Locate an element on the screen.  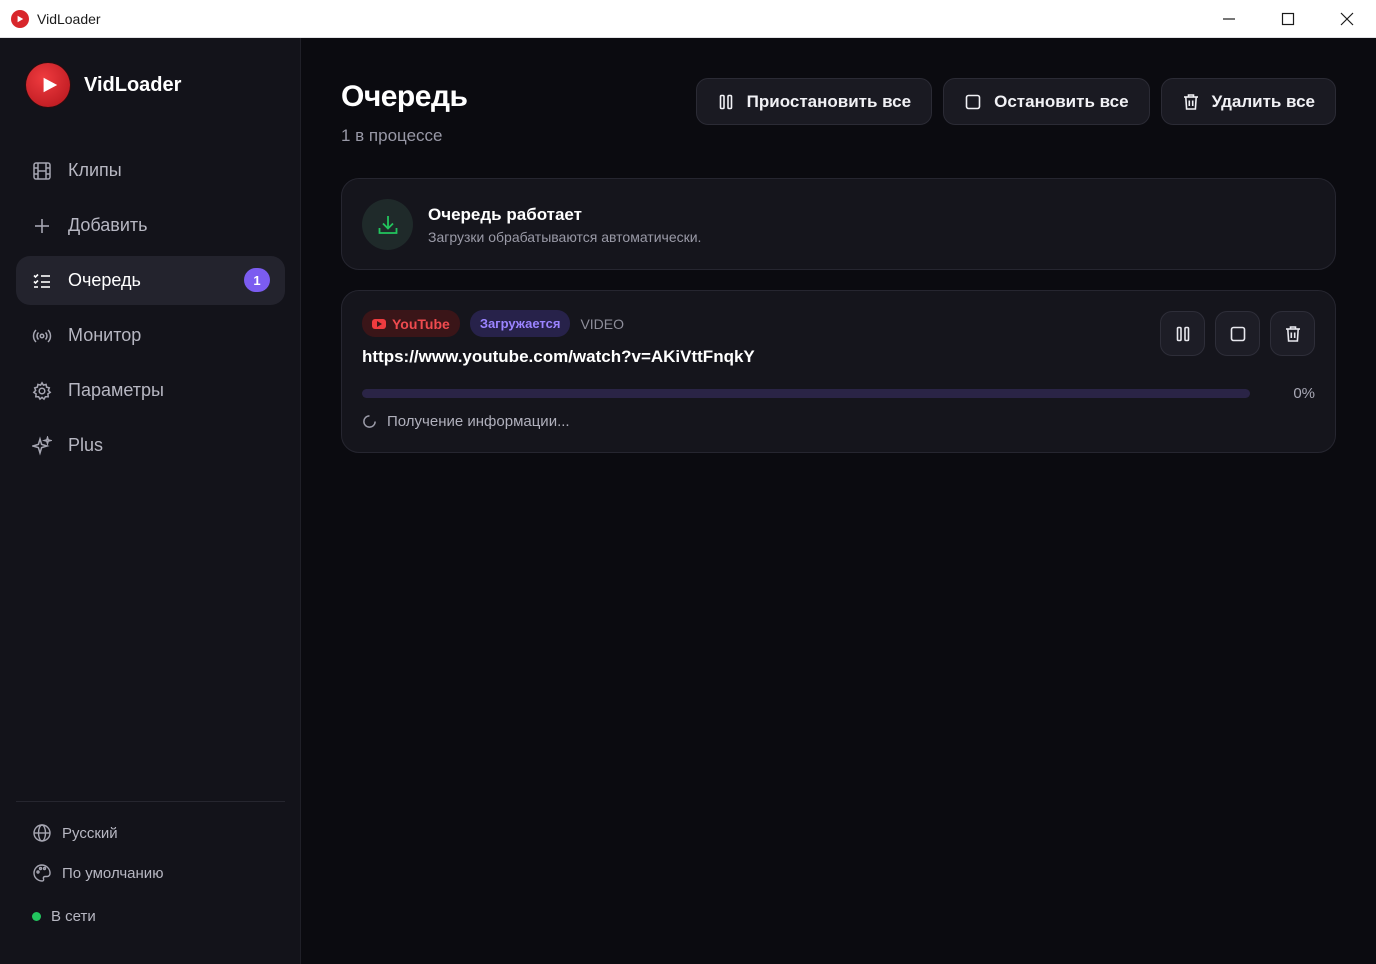
close-button is located at coordinates (1347, 19).